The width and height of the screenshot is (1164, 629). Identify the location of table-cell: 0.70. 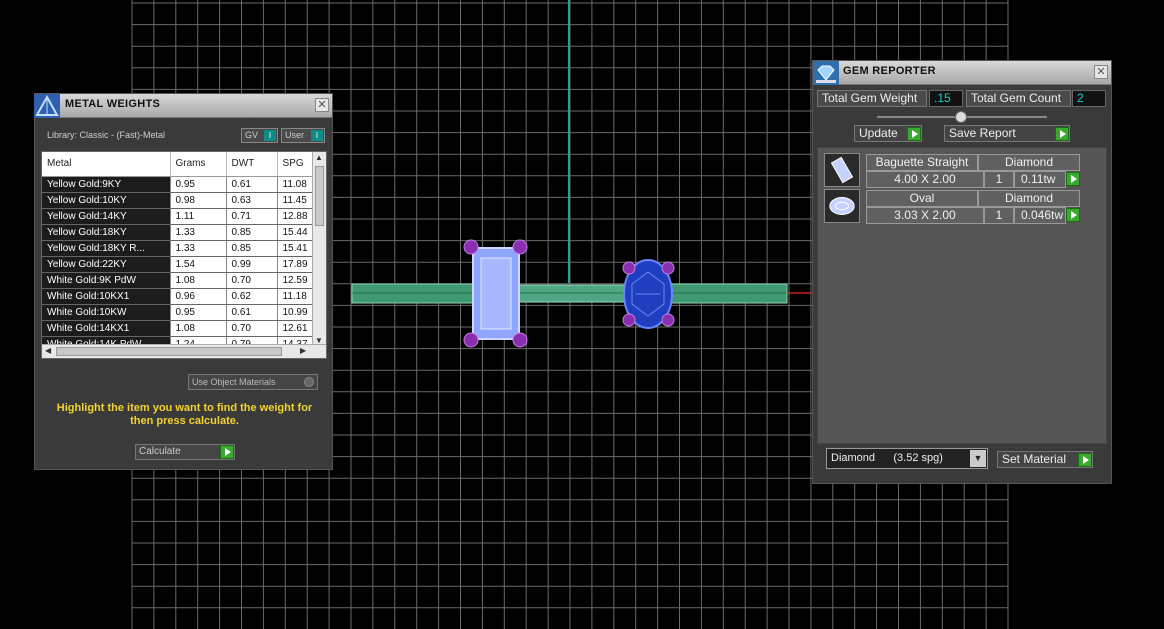
(252, 280).